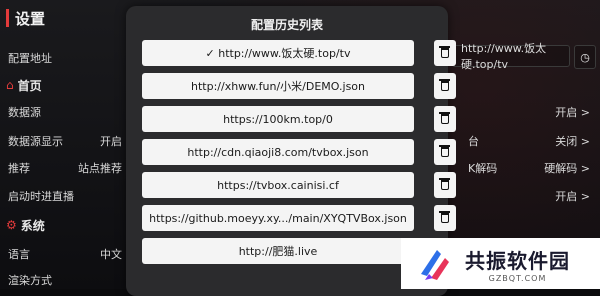  What do you see at coordinates (24, 112) in the screenshot?
I see `data-source-label: 数据源` at bounding box center [24, 112].